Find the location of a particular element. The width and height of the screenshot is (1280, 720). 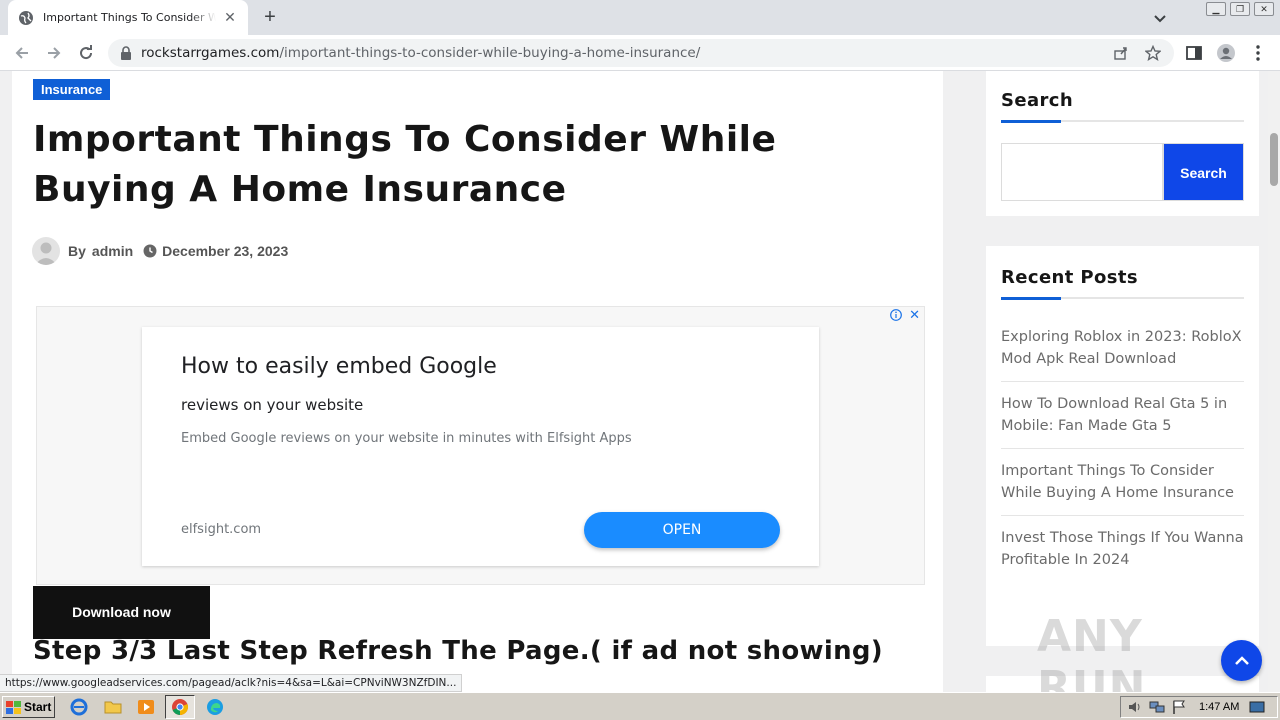

chevron-up-icon is located at coordinates (1241, 660).